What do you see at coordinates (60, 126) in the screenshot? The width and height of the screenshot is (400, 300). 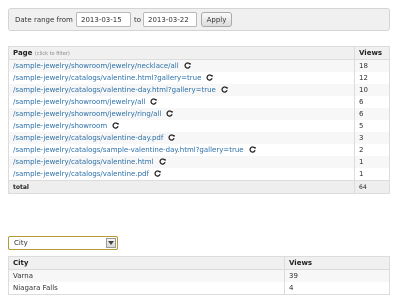 I see `page-link: /sample-jewelry/showroom` at bounding box center [60, 126].